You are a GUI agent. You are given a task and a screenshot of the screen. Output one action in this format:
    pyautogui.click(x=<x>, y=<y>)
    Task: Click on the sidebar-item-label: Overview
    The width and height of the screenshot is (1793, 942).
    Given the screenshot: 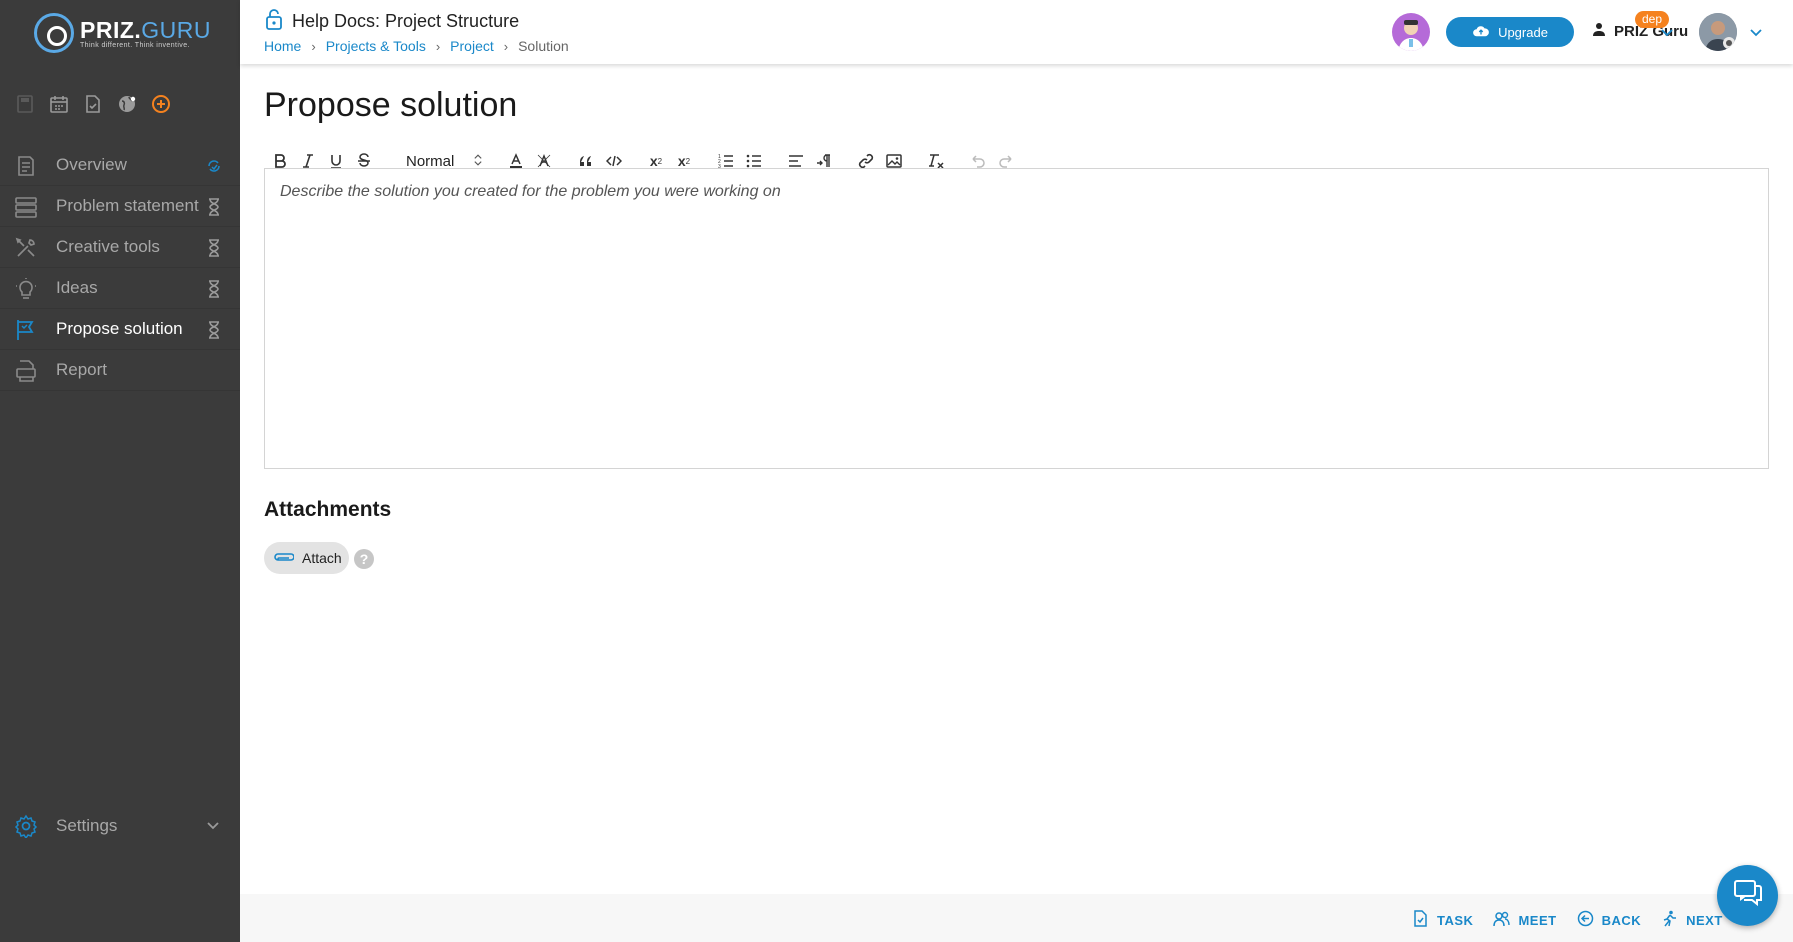 What is the action you would take?
    pyautogui.click(x=91, y=164)
    